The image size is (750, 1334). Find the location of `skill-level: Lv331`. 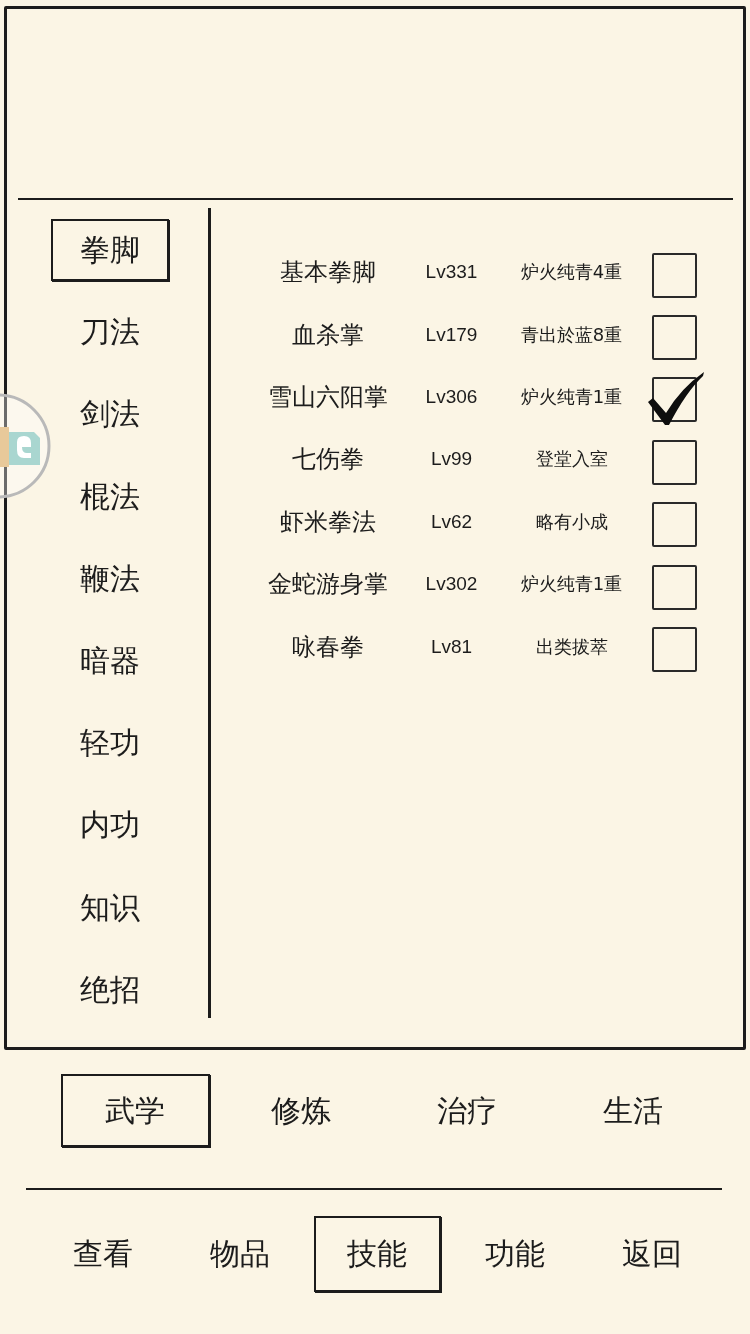

skill-level: Lv331 is located at coordinates (451, 272).